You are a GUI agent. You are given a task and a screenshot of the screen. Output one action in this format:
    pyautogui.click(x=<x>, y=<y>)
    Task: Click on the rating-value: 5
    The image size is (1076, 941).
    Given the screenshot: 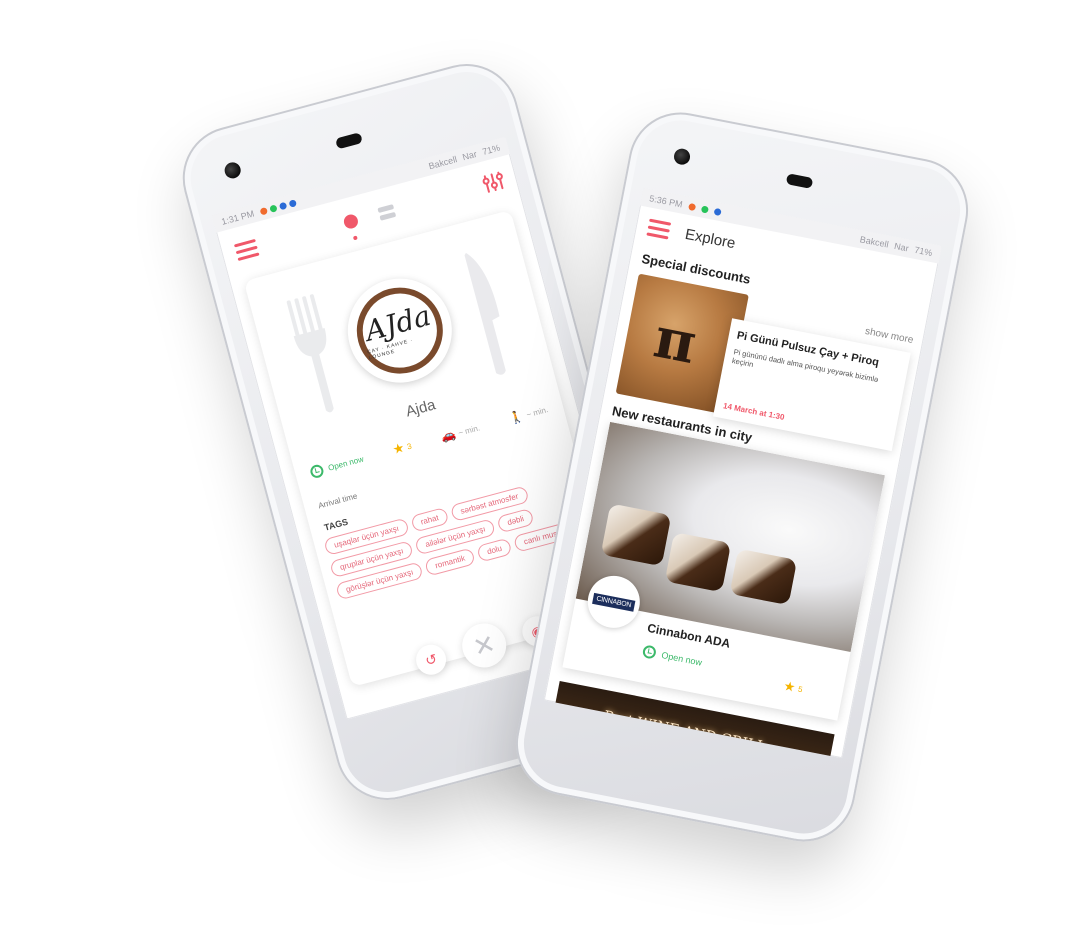 What is the action you would take?
    pyautogui.click(x=800, y=689)
    